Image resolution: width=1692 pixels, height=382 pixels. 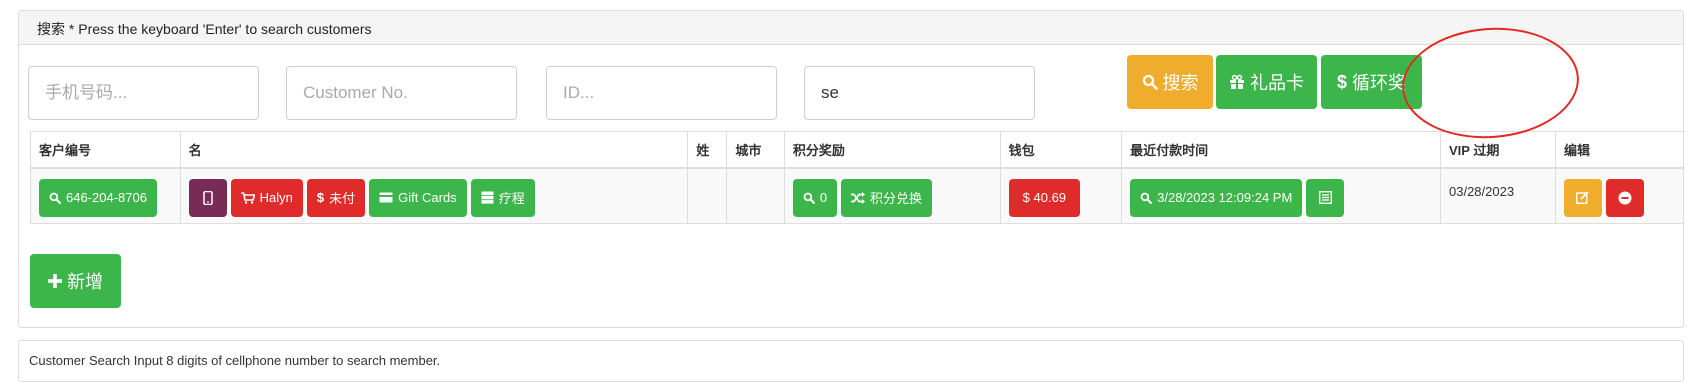 What do you see at coordinates (1061, 150) in the screenshot?
I see `header-wallet: 钱包` at bounding box center [1061, 150].